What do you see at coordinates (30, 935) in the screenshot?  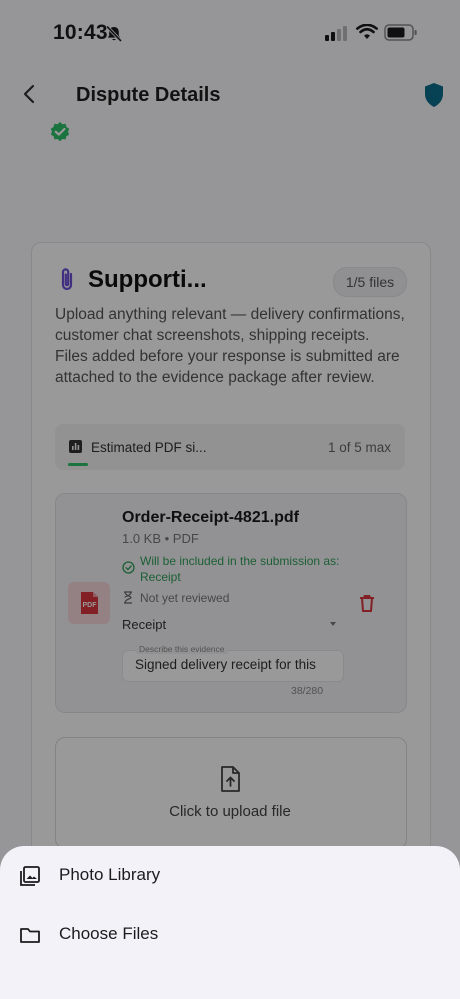 I see `folder-icon` at bounding box center [30, 935].